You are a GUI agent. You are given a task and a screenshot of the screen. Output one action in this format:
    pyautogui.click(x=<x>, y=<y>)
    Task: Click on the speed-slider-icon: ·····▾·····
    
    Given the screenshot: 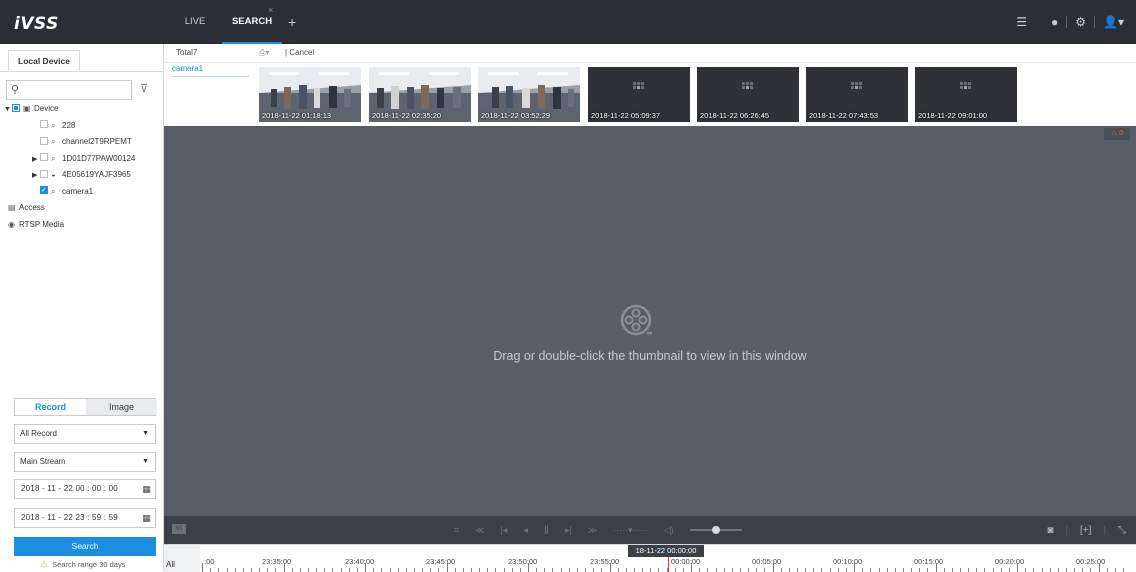 What is the action you would take?
    pyautogui.click(x=630, y=530)
    